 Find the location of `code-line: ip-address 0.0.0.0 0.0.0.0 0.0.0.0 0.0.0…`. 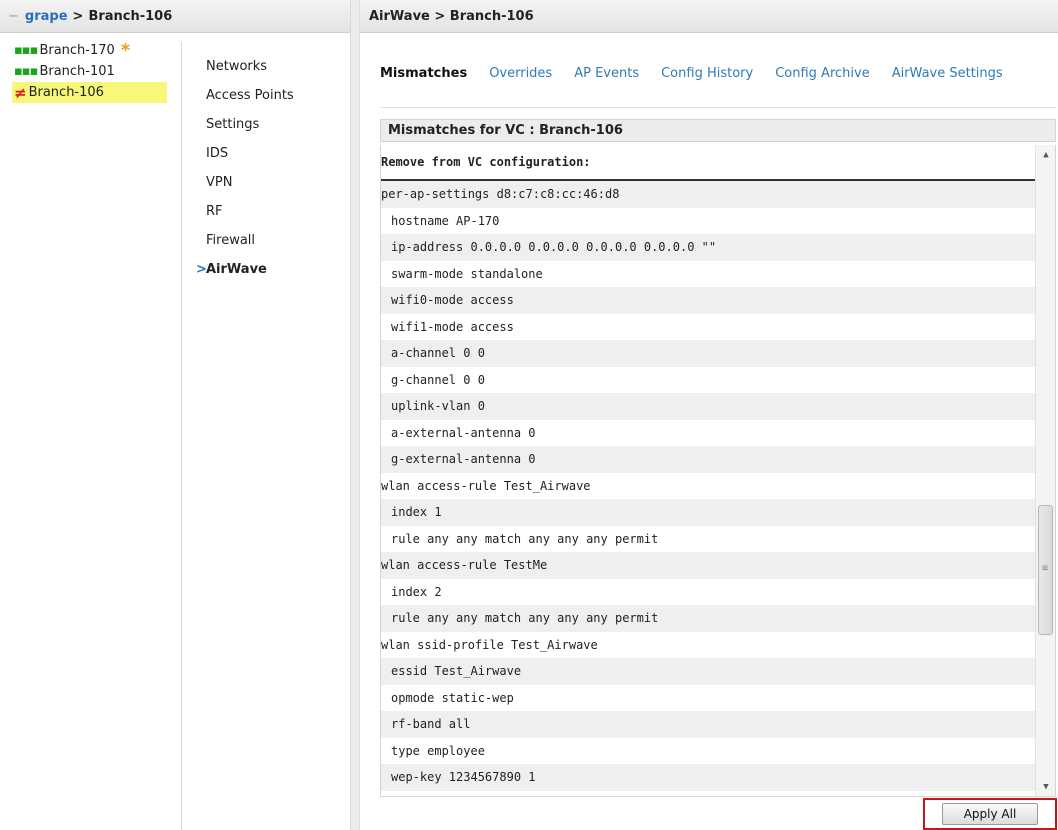

code-line: ip-address 0.0.0.0 0.0.0.0 0.0.0.0 0.0.0… is located at coordinates (708, 247).